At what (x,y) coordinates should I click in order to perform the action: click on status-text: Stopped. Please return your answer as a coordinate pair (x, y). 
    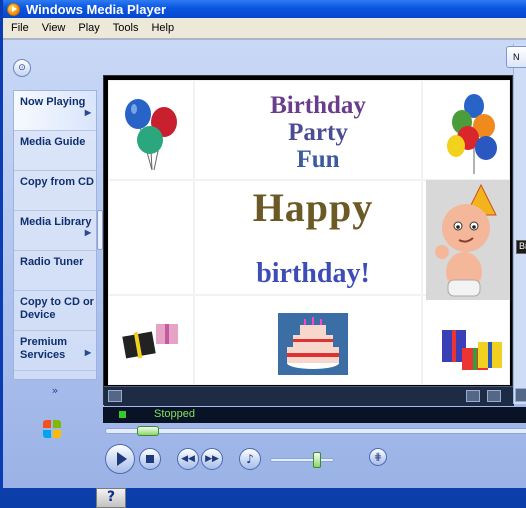
    Looking at the image, I should click on (174, 414).